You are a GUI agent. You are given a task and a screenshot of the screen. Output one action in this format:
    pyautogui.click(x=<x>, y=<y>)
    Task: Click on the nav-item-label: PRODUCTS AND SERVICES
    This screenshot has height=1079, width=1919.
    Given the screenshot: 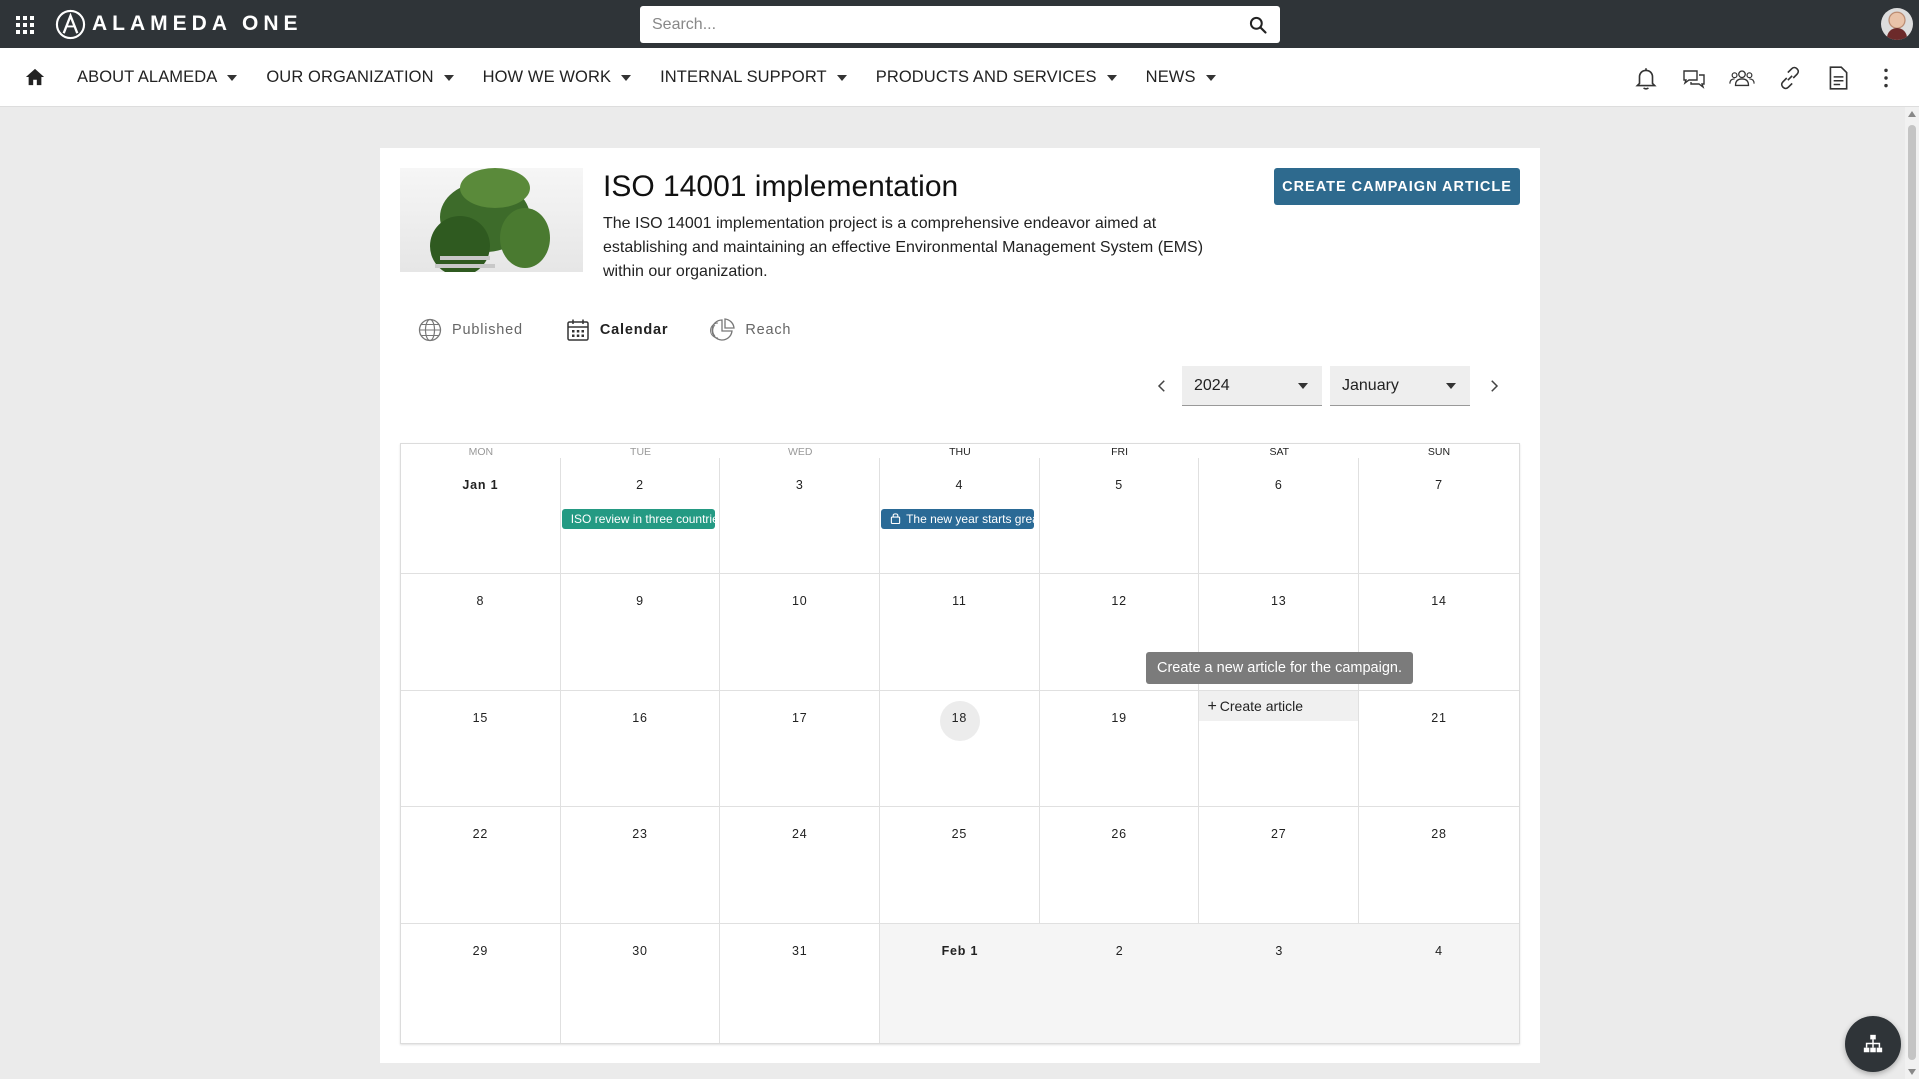 What is the action you would take?
    pyautogui.click(x=986, y=77)
    